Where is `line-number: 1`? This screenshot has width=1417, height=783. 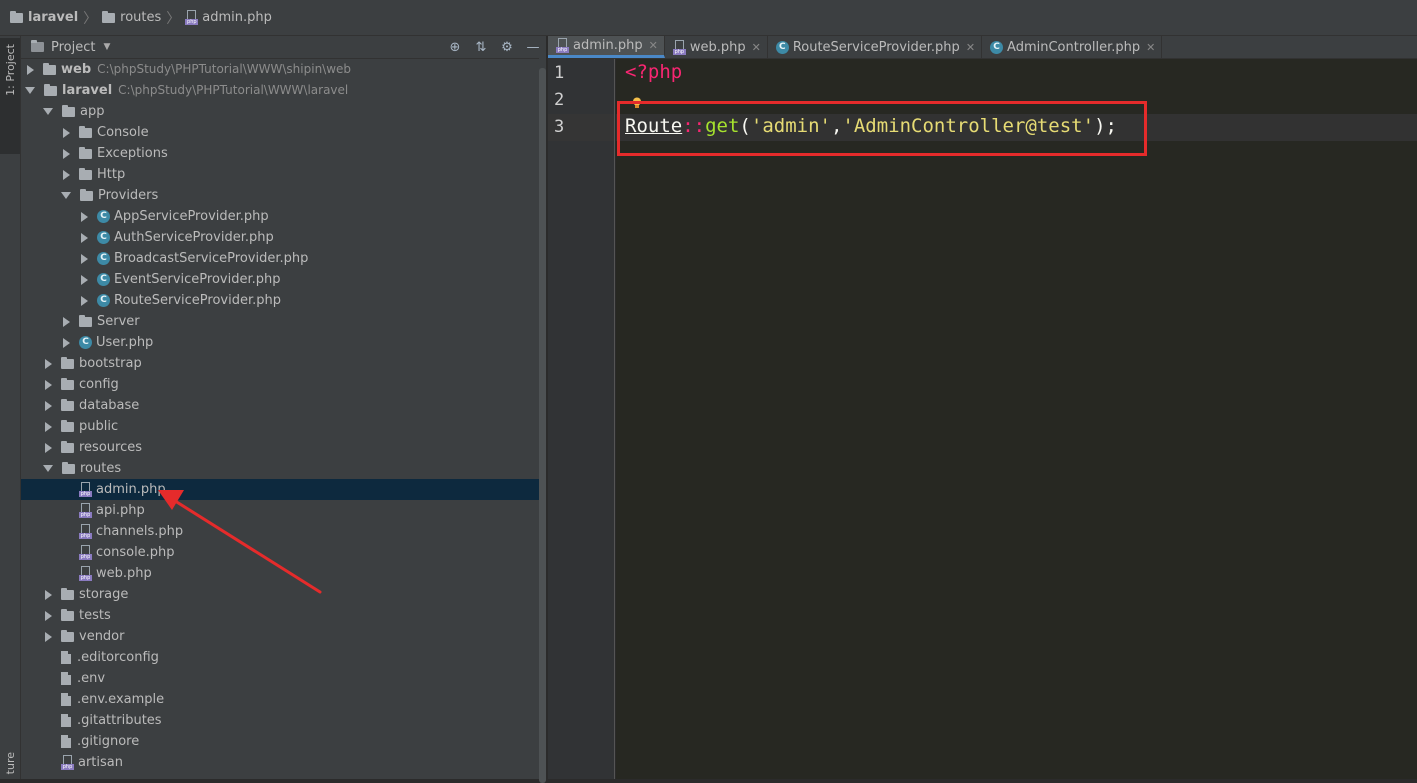 line-number: 1 is located at coordinates (559, 73).